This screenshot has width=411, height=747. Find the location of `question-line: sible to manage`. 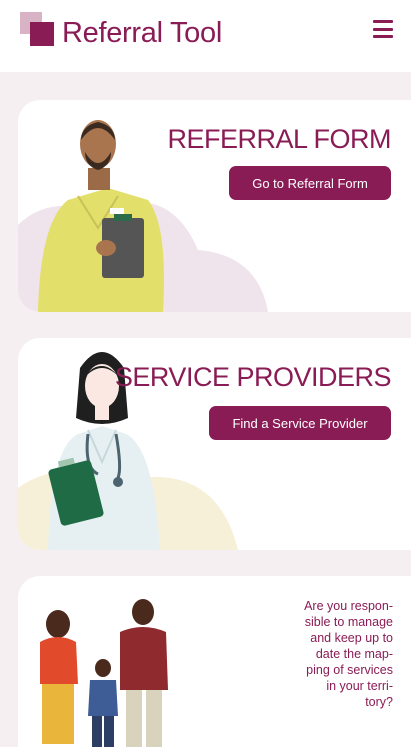

question-line: sible to manage is located at coordinates (348, 622).